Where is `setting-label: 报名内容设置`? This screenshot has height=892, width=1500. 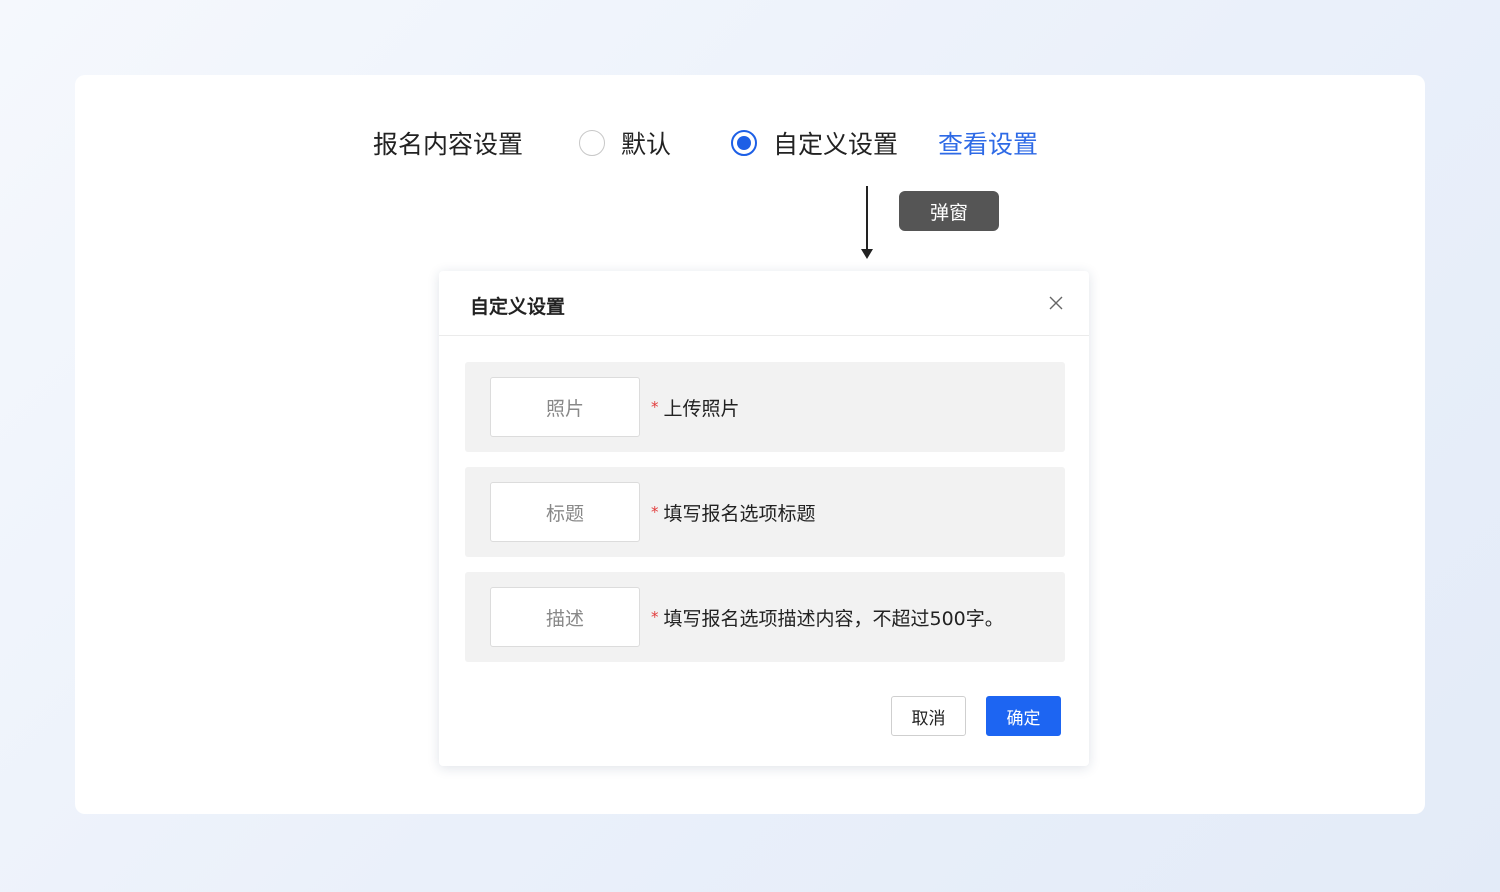 setting-label: 报名内容设置 is located at coordinates (448, 144).